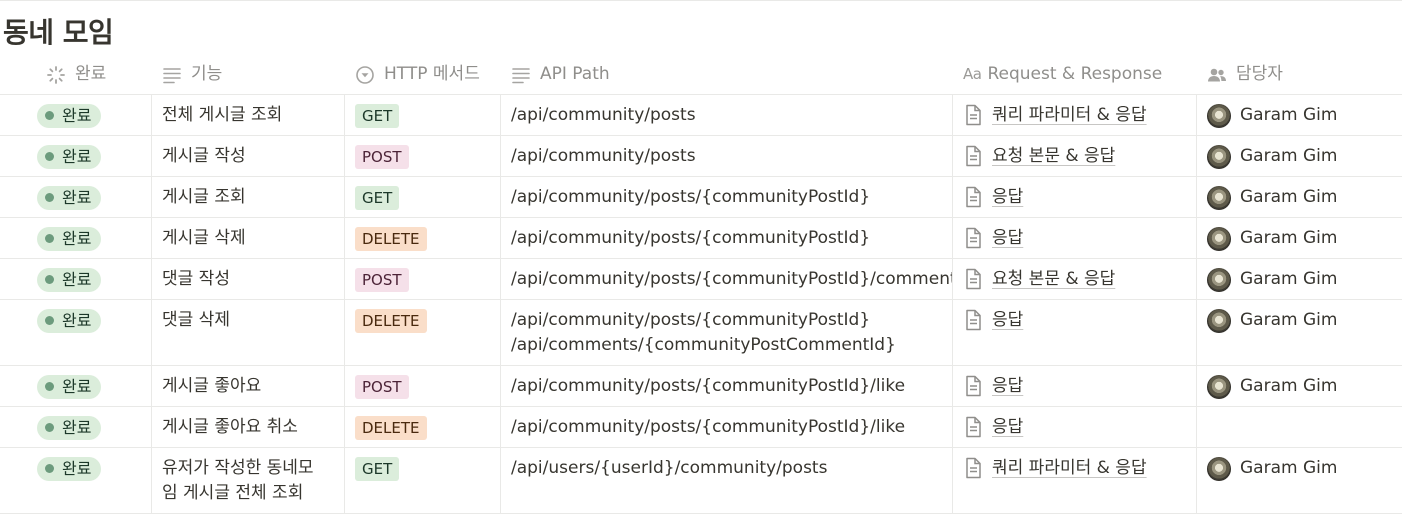  What do you see at coordinates (691, 197) in the screenshot?
I see `api-path-text: /api/community/posts/{communityPostId}` at bounding box center [691, 197].